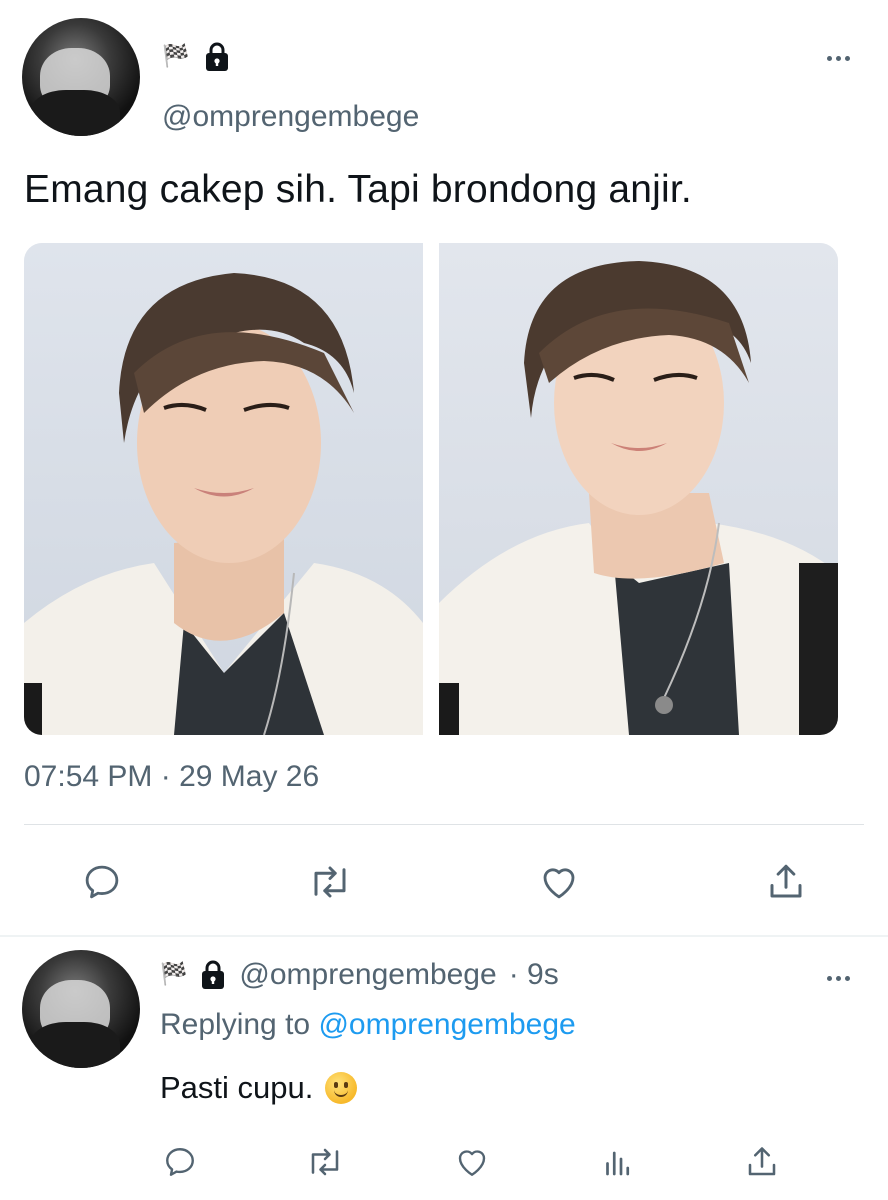  Describe the element at coordinates (290, 117) in the screenshot. I see `author-handle: @omprengembege` at that location.